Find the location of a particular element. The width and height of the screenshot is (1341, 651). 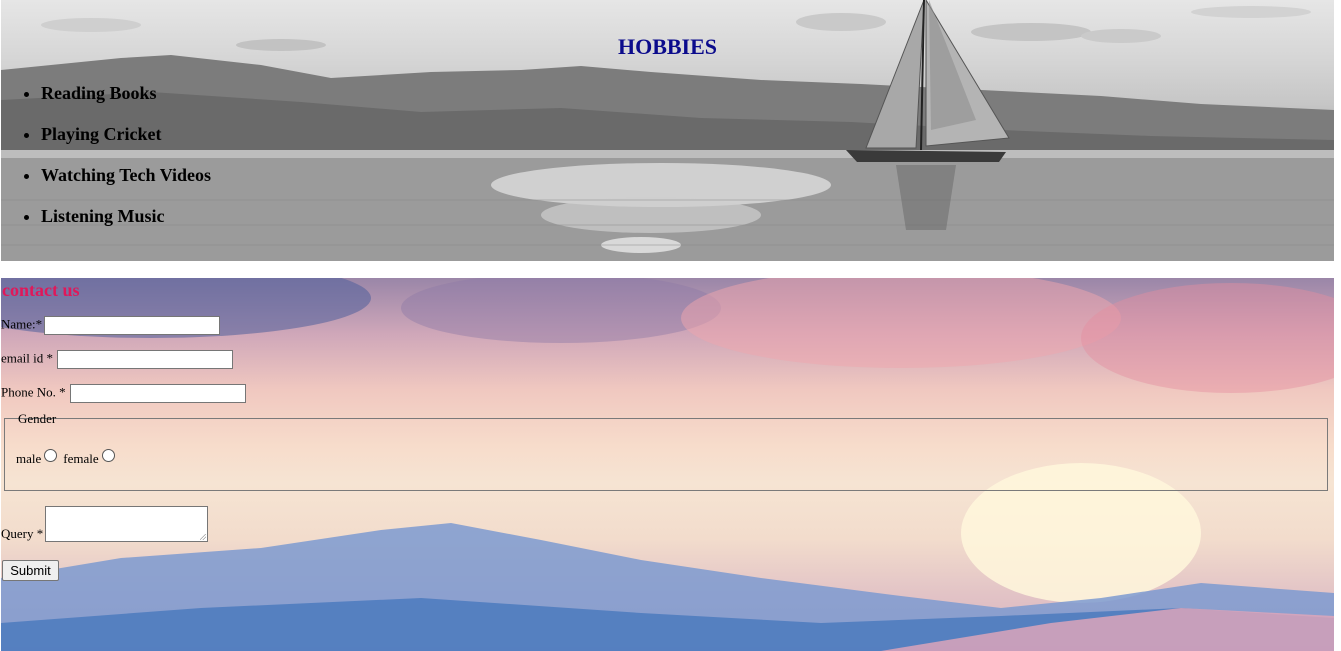

phone-label: Phone No. * is located at coordinates (33, 392).